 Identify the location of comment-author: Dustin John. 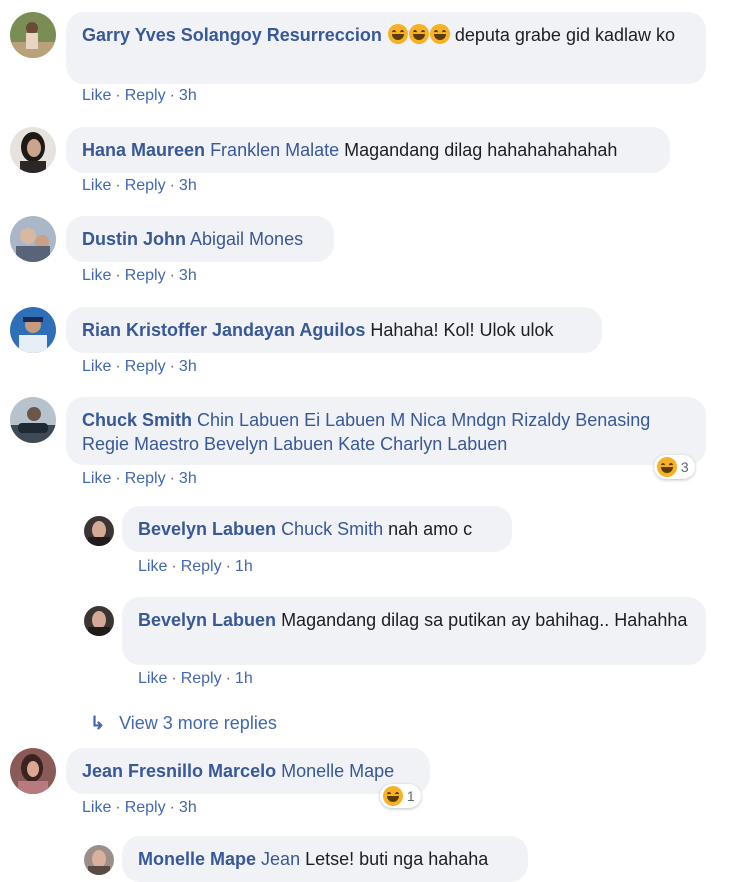
(134, 239).